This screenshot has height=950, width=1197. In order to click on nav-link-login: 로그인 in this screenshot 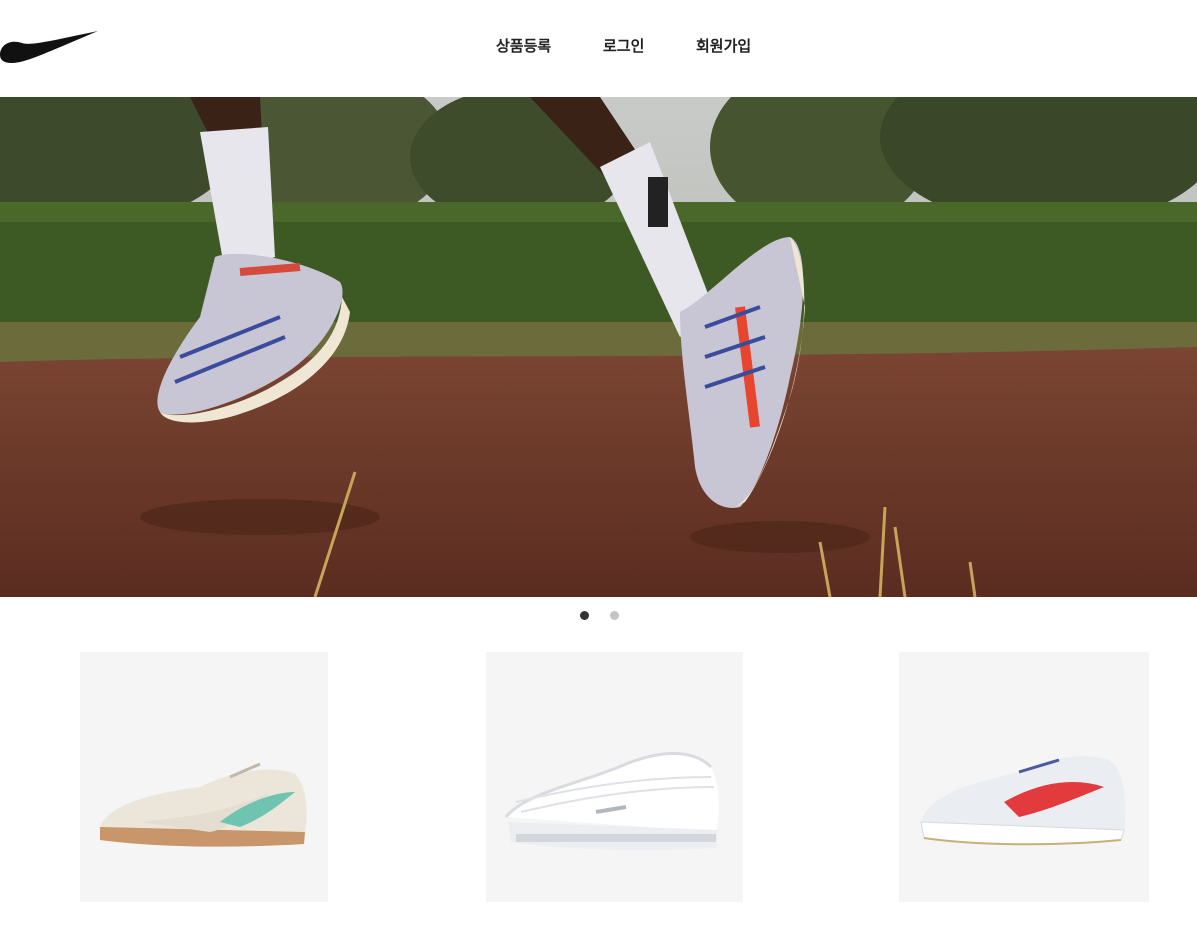, I will do `click(623, 46)`.